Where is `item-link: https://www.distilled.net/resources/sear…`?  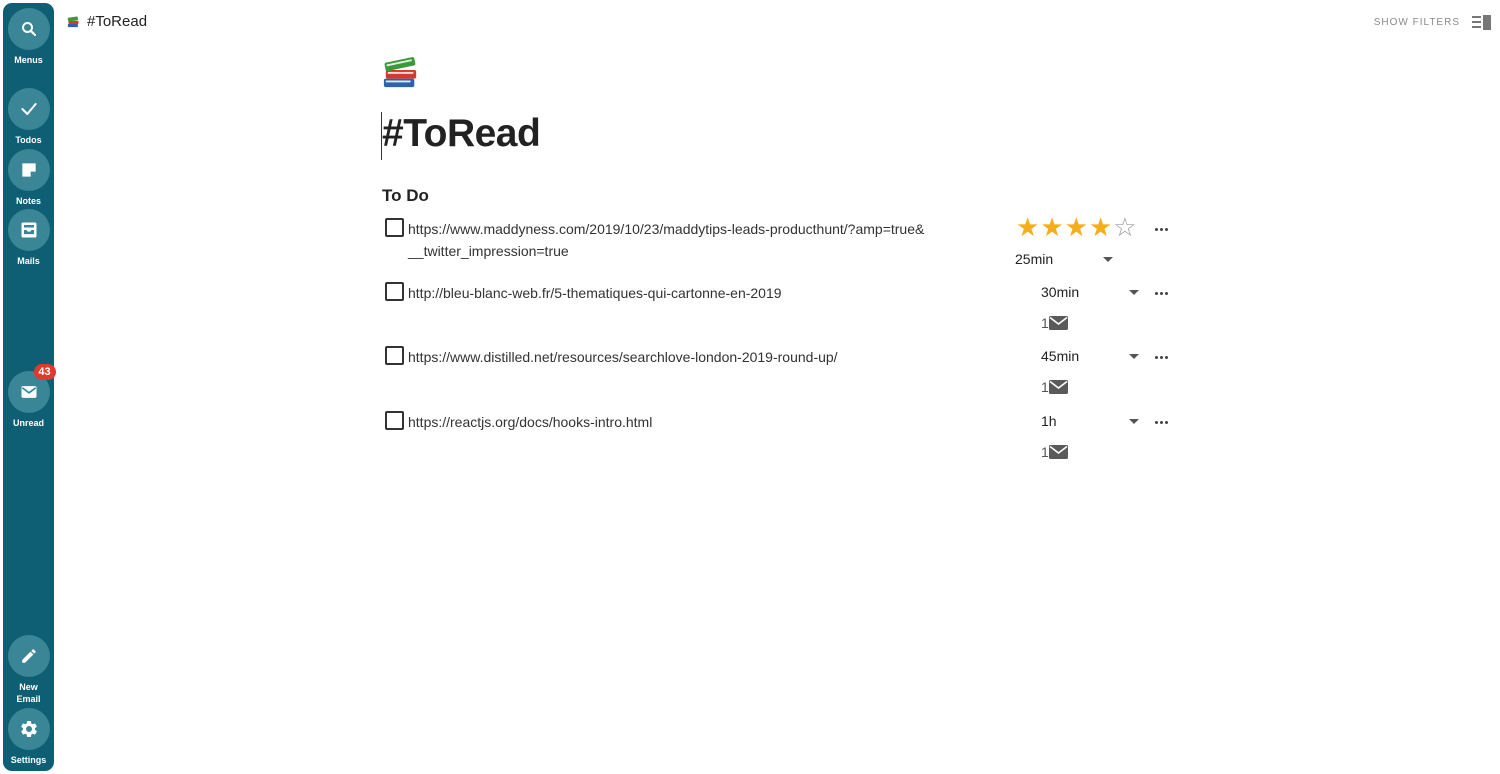
item-link: https://www.distilled.net/resources/sear… is located at coordinates (668, 357).